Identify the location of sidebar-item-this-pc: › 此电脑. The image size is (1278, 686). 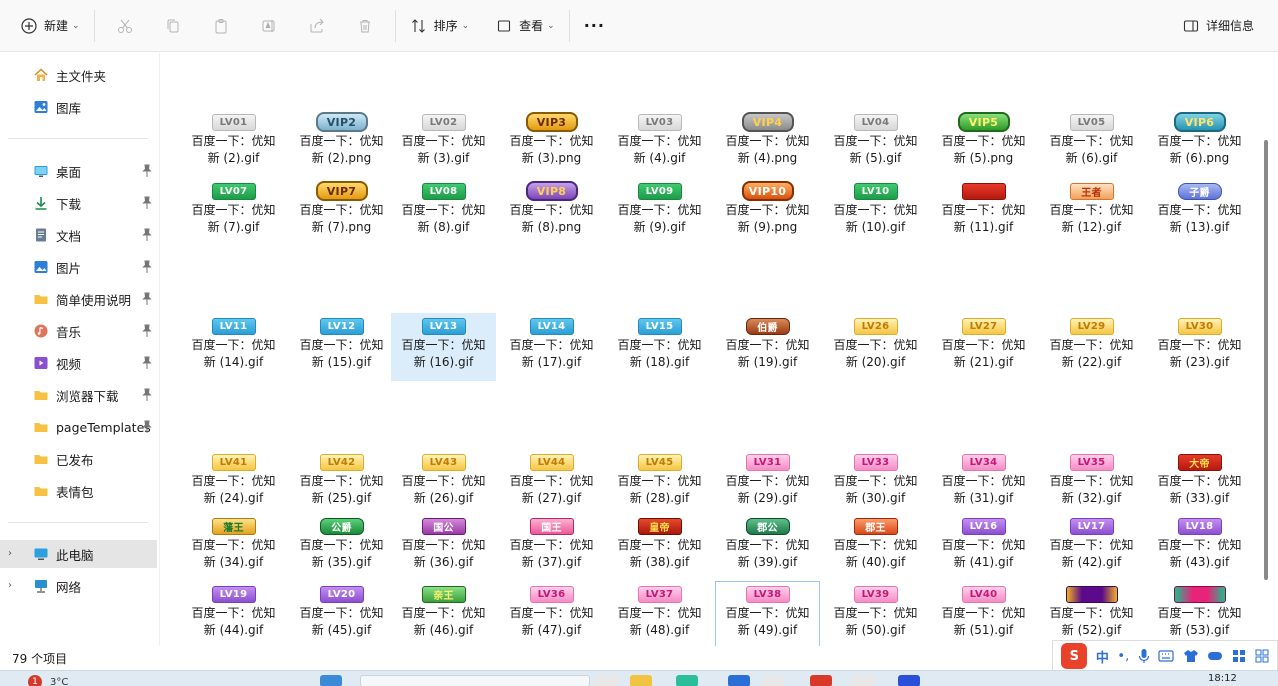
(78, 554).